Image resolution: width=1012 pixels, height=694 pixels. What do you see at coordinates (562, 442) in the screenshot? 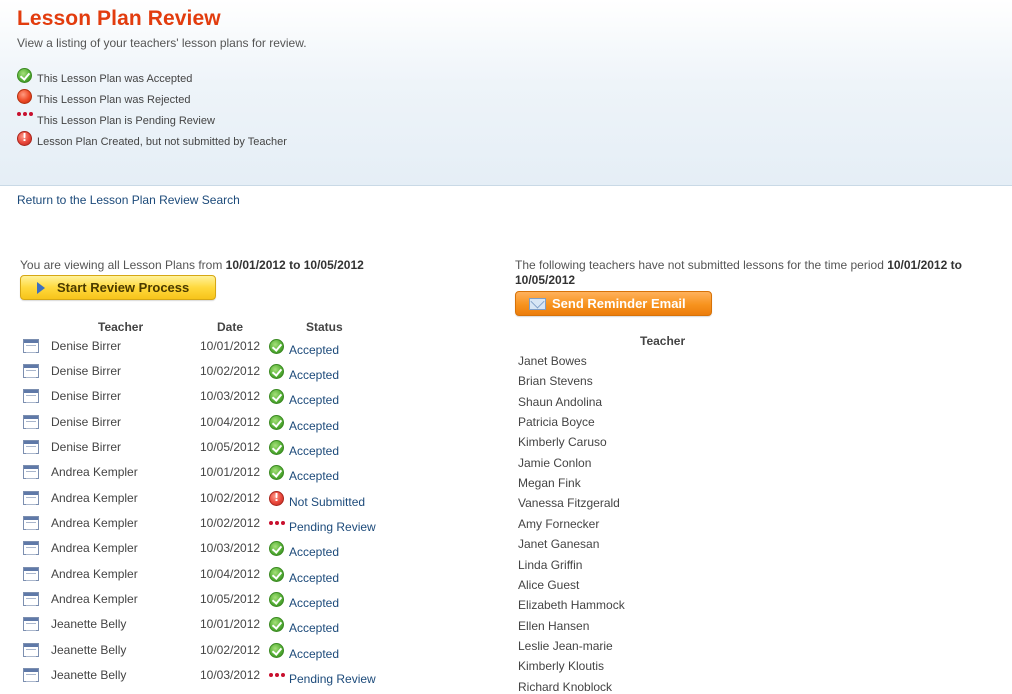
I see `list-item: Kimberly Caruso` at bounding box center [562, 442].